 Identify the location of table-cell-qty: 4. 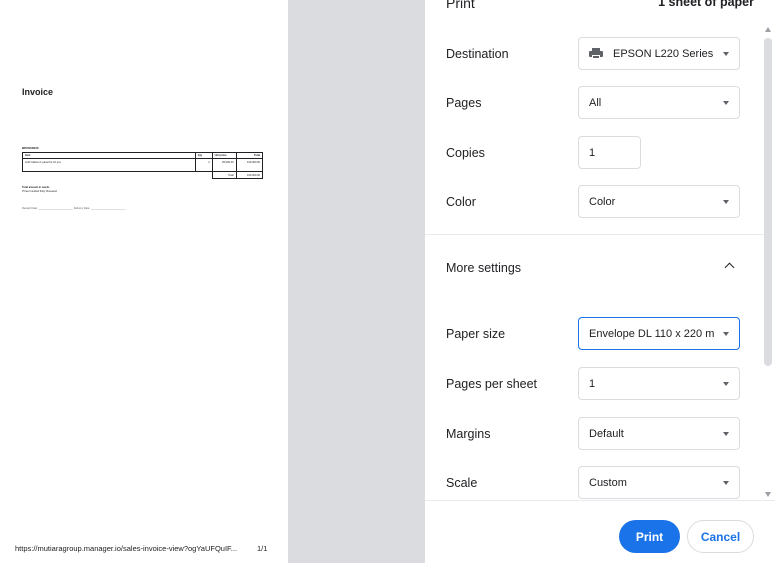
(203, 165).